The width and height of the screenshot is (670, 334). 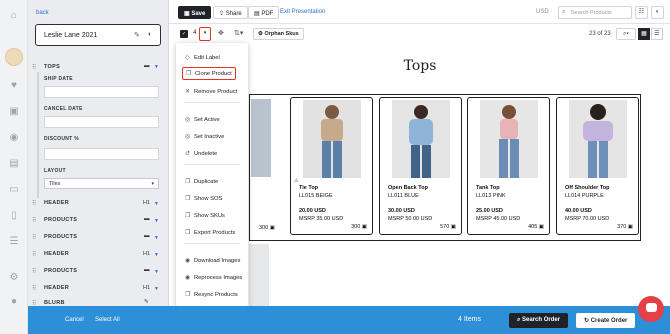 I want to click on chat-icon: ▭, so click(x=14, y=190).